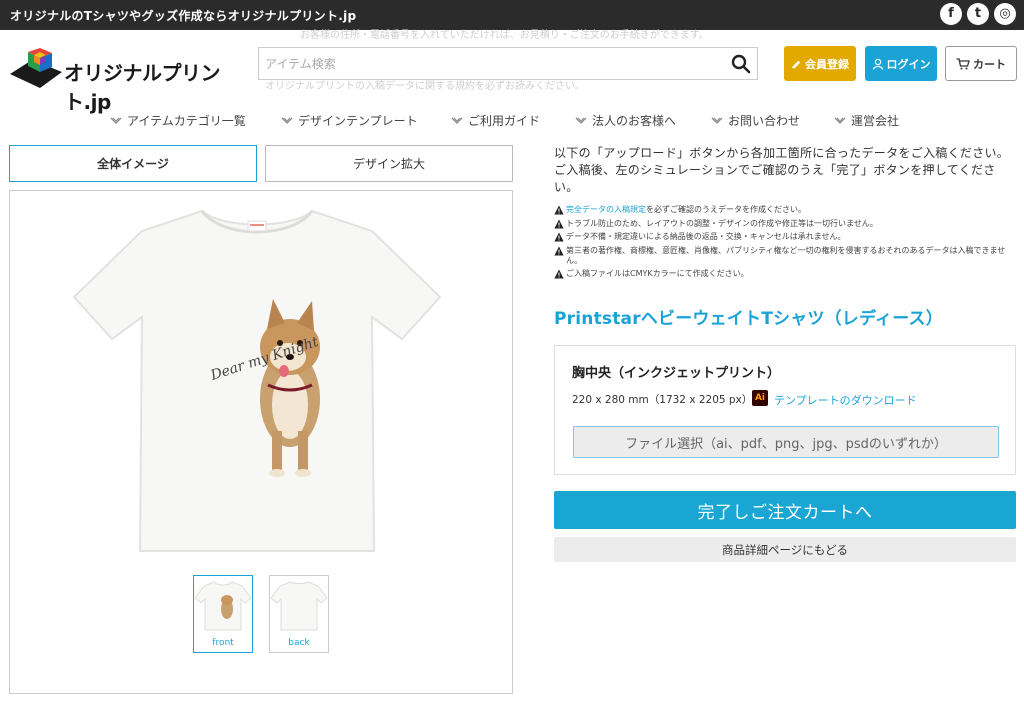  What do you see at coordinates (785, 549) in the screenshot?
I see `back-to-product-button: 商品詳細ページにもどる` at bounding box center [785, 549].